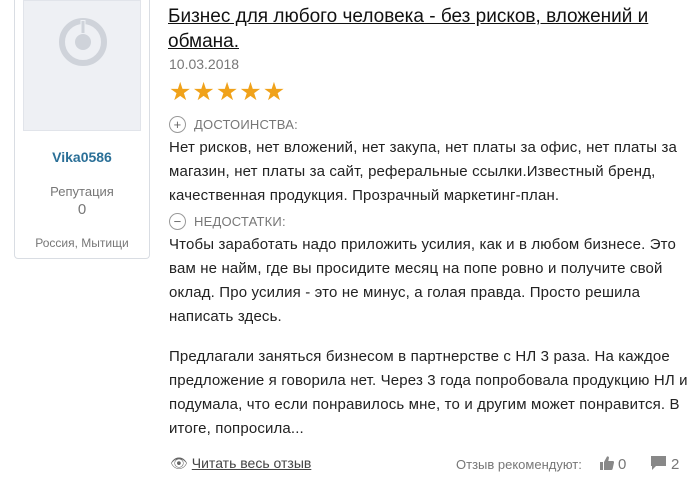  What do you see at coordinates (622, 464) in the screenshot?
I see `likes-count: 0` at bounding box center [622, 464].